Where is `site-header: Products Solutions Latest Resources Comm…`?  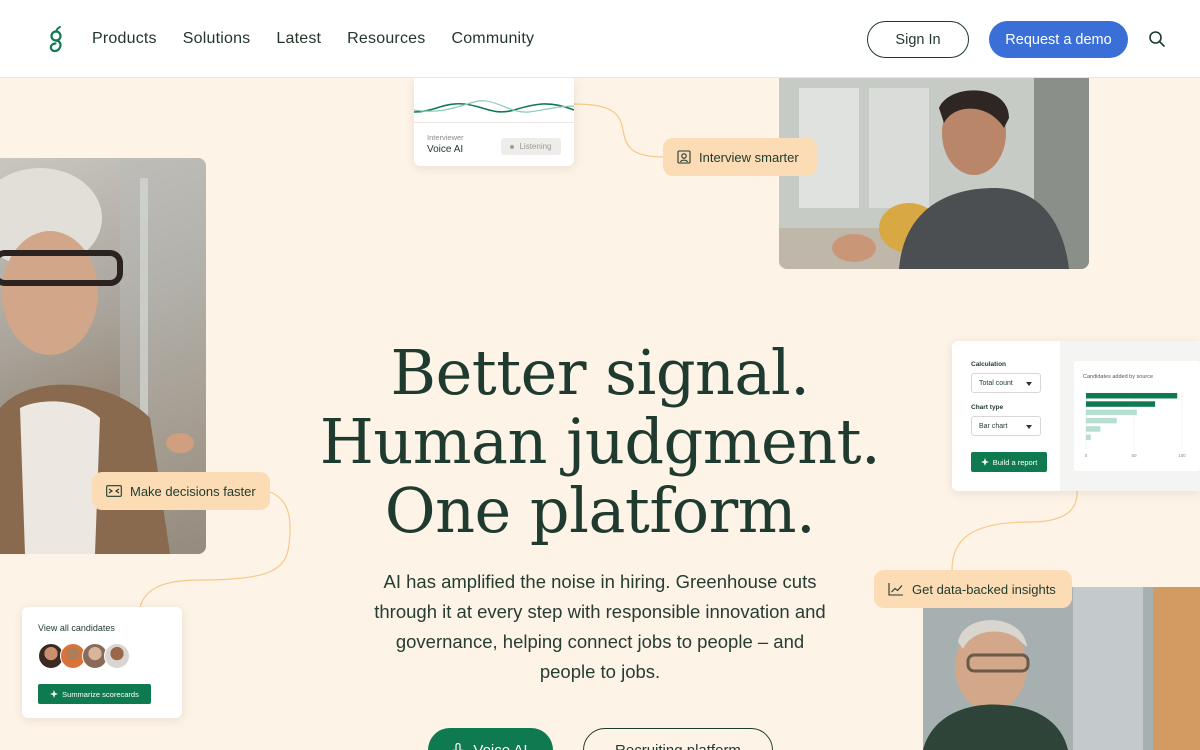 site-header: Products Solutions Latest Resources Comm… is located at coordinates (600, 39).